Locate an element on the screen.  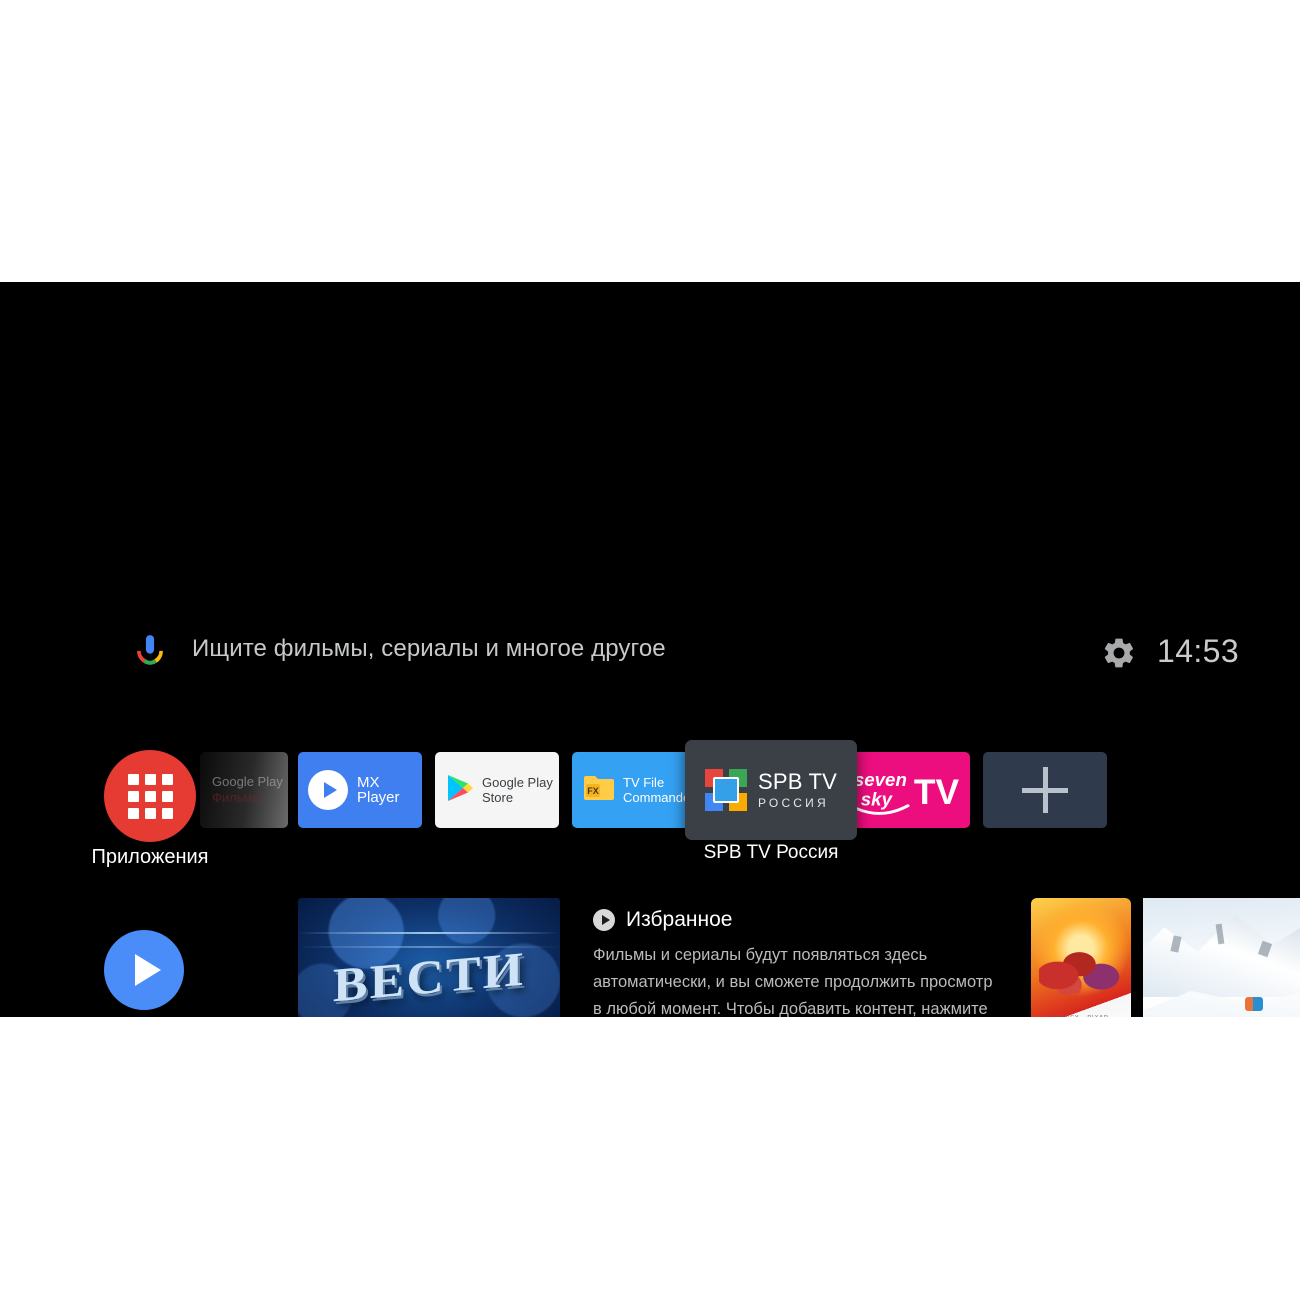
apps-launcher: Приложения is located at coordinates (150, 809).